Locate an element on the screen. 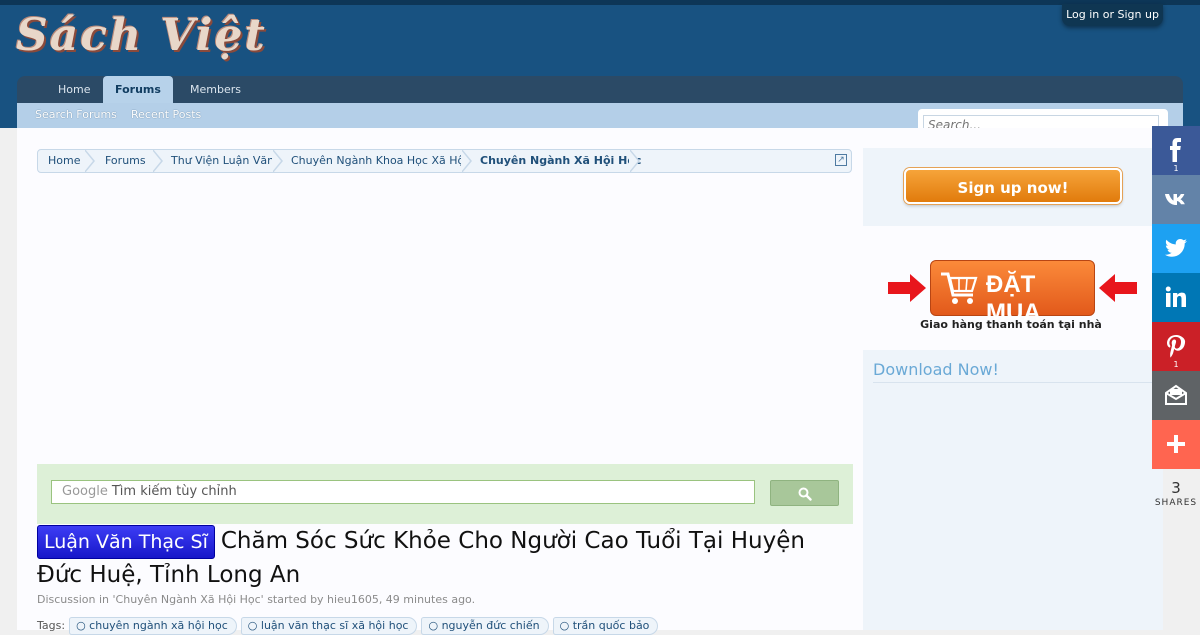  signup-button: Sign up now! is located at coordinates (1013, 186).